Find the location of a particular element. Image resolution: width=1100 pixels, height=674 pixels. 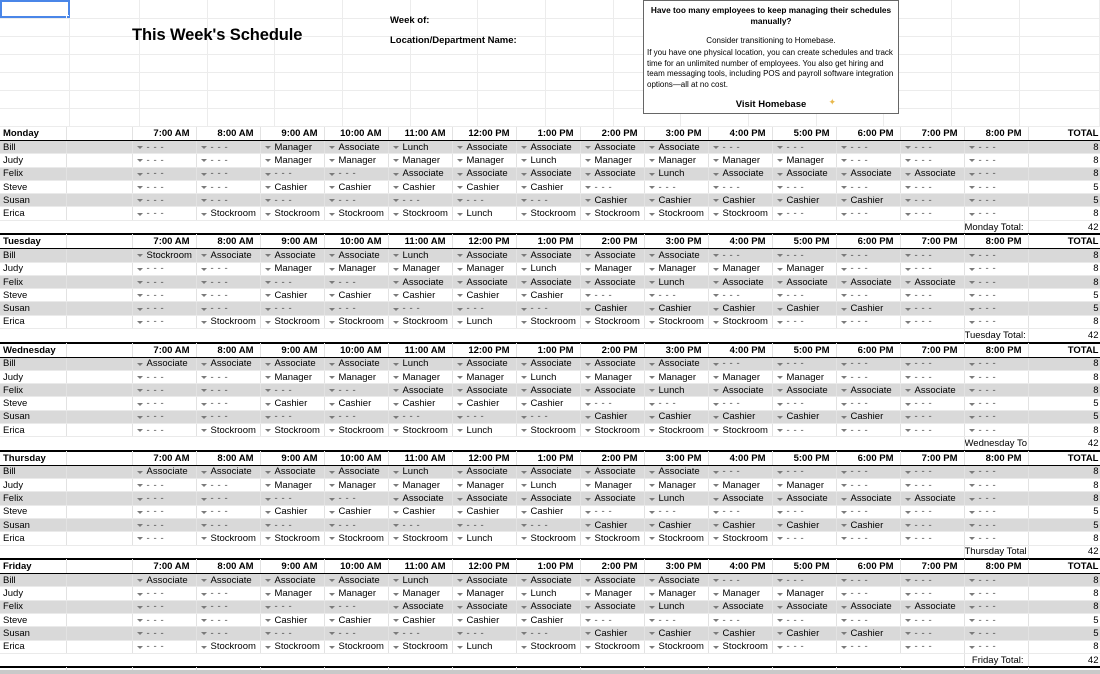

active-cell-a1 is located at coordinates (35, 9).